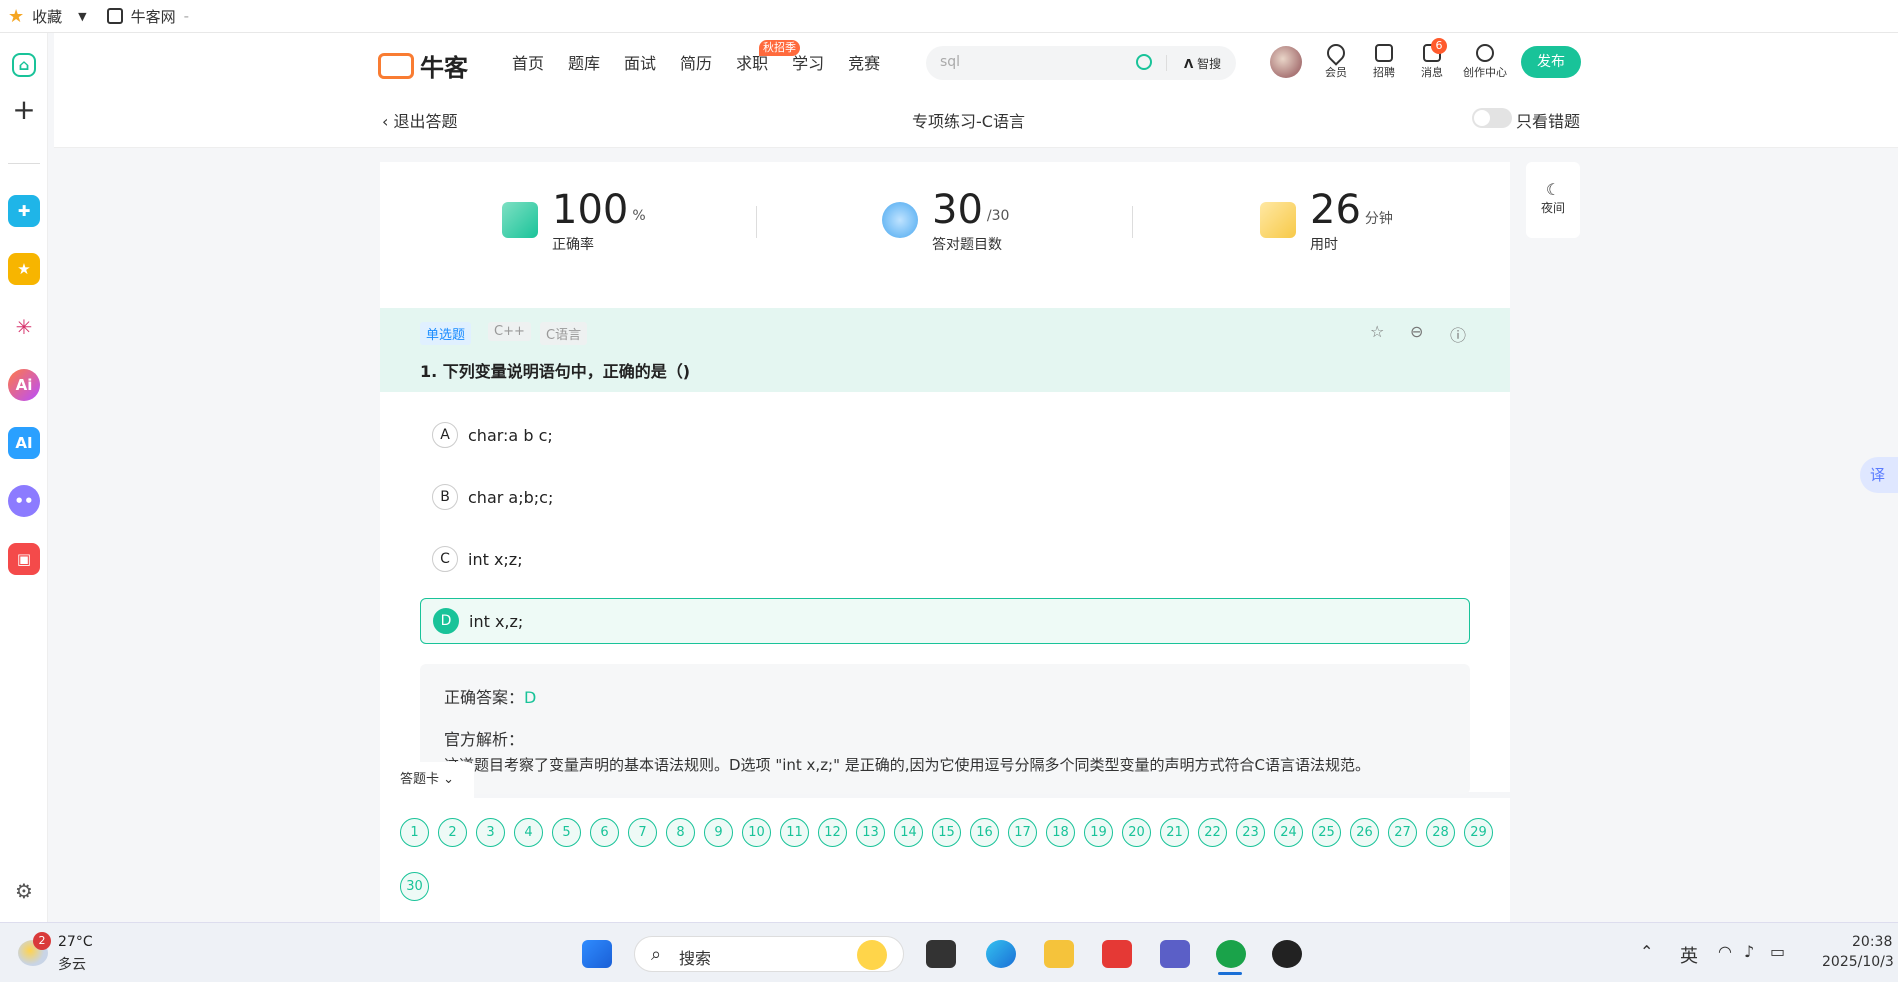 The image size is (1898, 982). I want to click on wifi-icon: ◠, so click(1725, 951).